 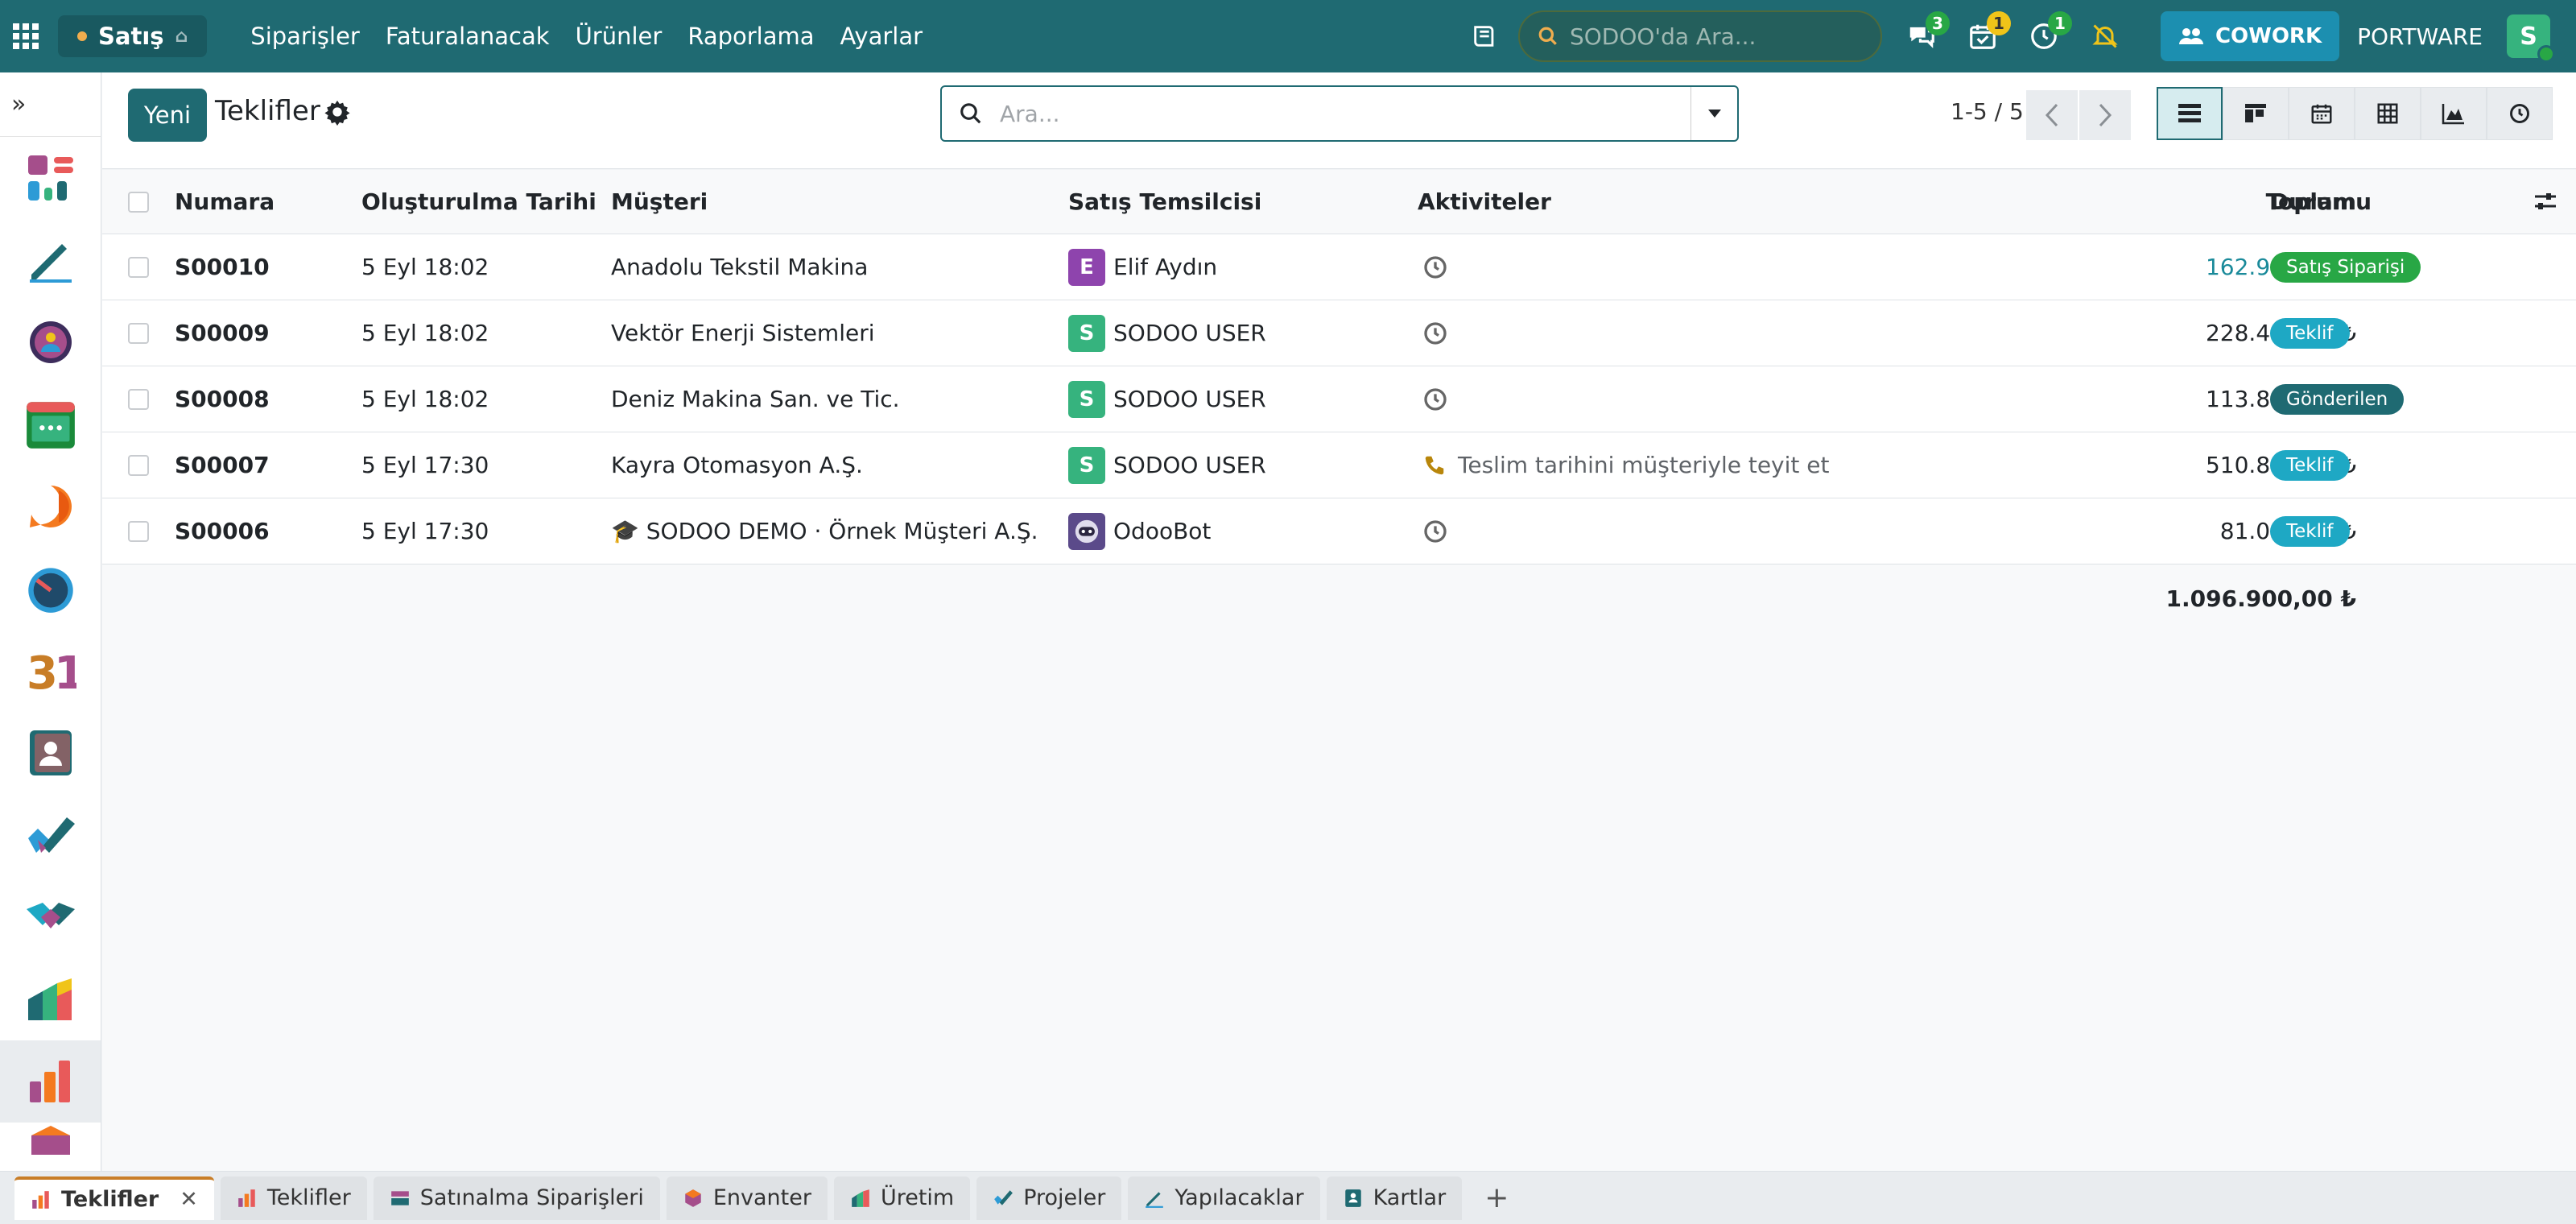 I want to click on select-all-checkbox-cell, so click(x=138, y=202).